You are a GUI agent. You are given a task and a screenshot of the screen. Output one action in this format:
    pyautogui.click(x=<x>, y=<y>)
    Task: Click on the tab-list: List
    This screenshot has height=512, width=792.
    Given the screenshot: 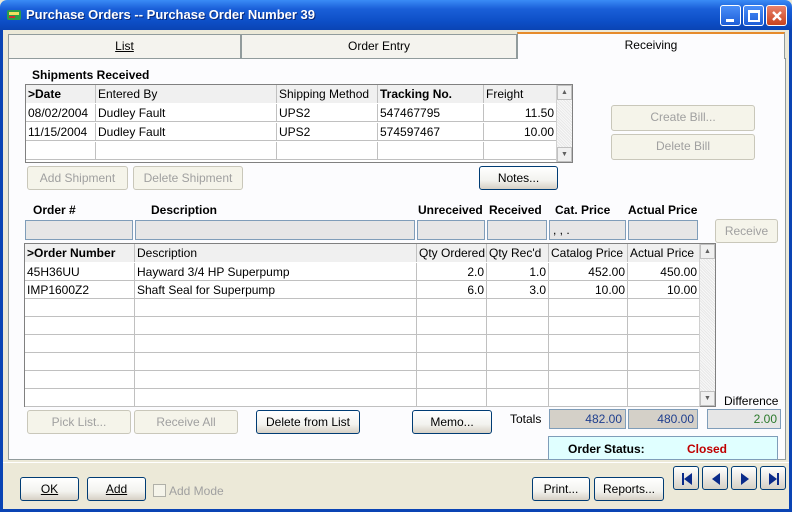 What is the action you would take?
    pyautogui.click(x=124, y=46)
    